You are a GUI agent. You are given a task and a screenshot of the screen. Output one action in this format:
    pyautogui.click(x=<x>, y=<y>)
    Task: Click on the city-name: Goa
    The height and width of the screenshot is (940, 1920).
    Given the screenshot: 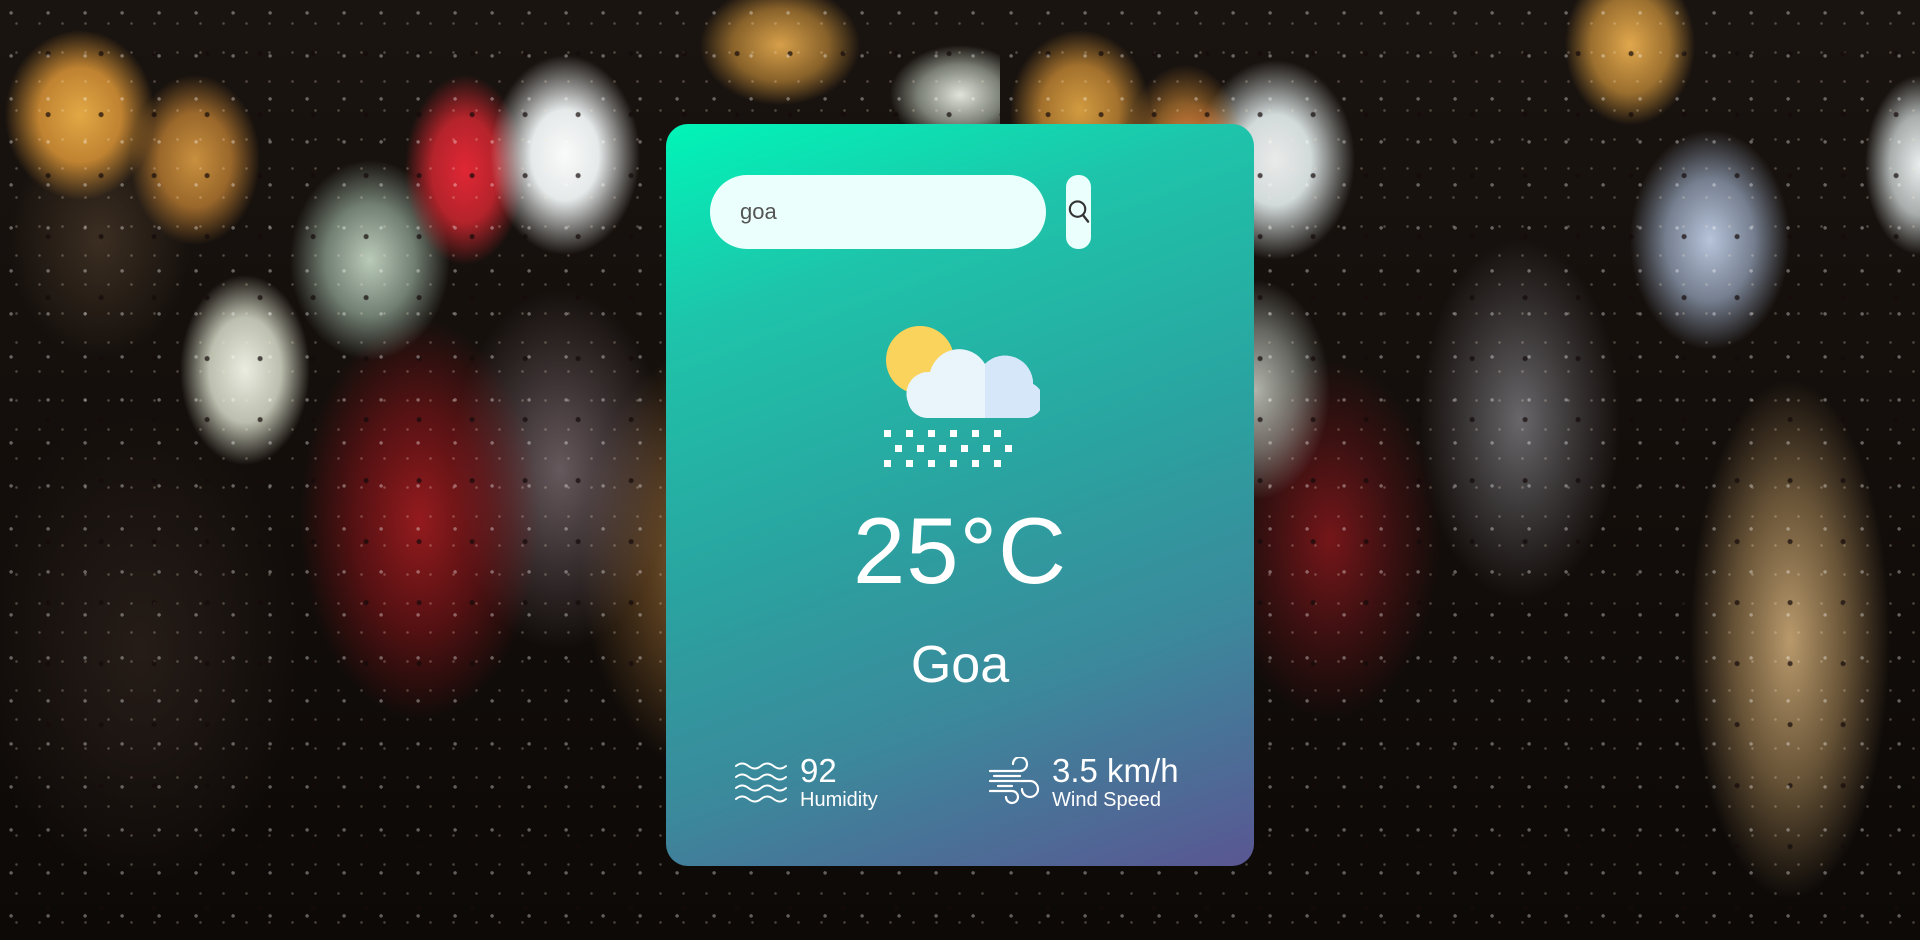 What is the action you would take?
    pyautogui.click(x=960, y=665)
    